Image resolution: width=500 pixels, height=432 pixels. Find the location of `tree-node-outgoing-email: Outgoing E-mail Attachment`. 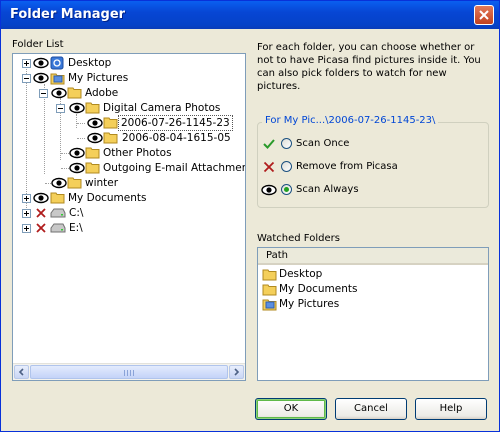

tree-node-outgoing-email: Outgoing E-mail Attachment is located at coordinates (129, 168).